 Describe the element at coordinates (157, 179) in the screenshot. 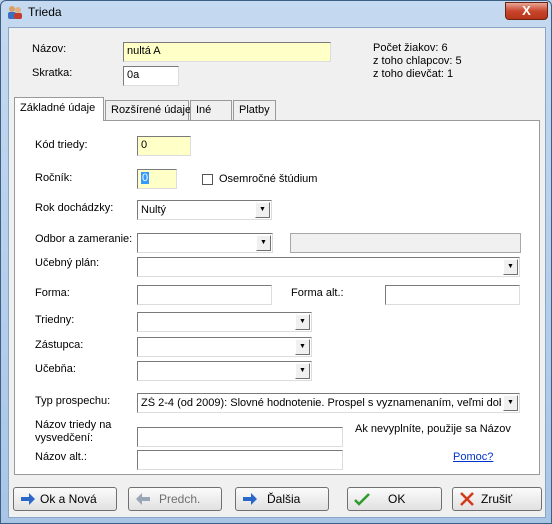

I see `rocnik-input: 0` at that location.